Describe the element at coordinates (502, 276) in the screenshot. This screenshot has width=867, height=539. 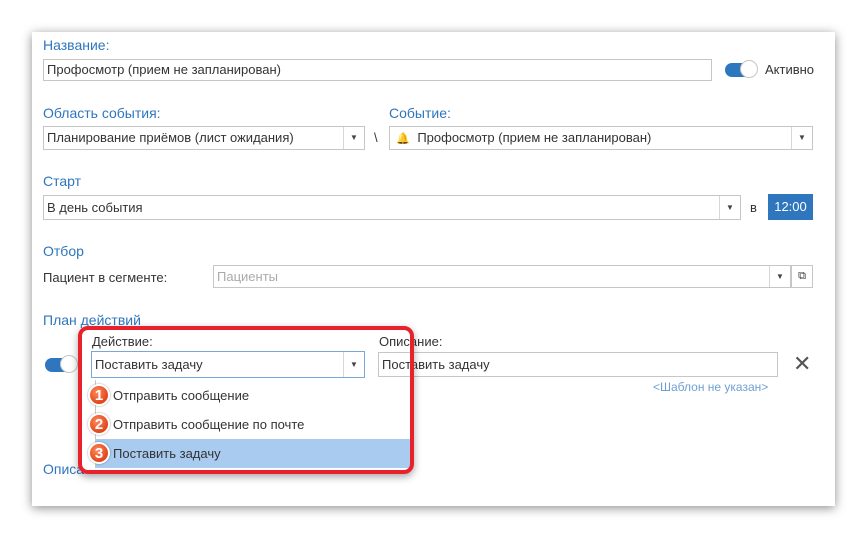
I see `segment-select: Пациенты ▼` at that location.